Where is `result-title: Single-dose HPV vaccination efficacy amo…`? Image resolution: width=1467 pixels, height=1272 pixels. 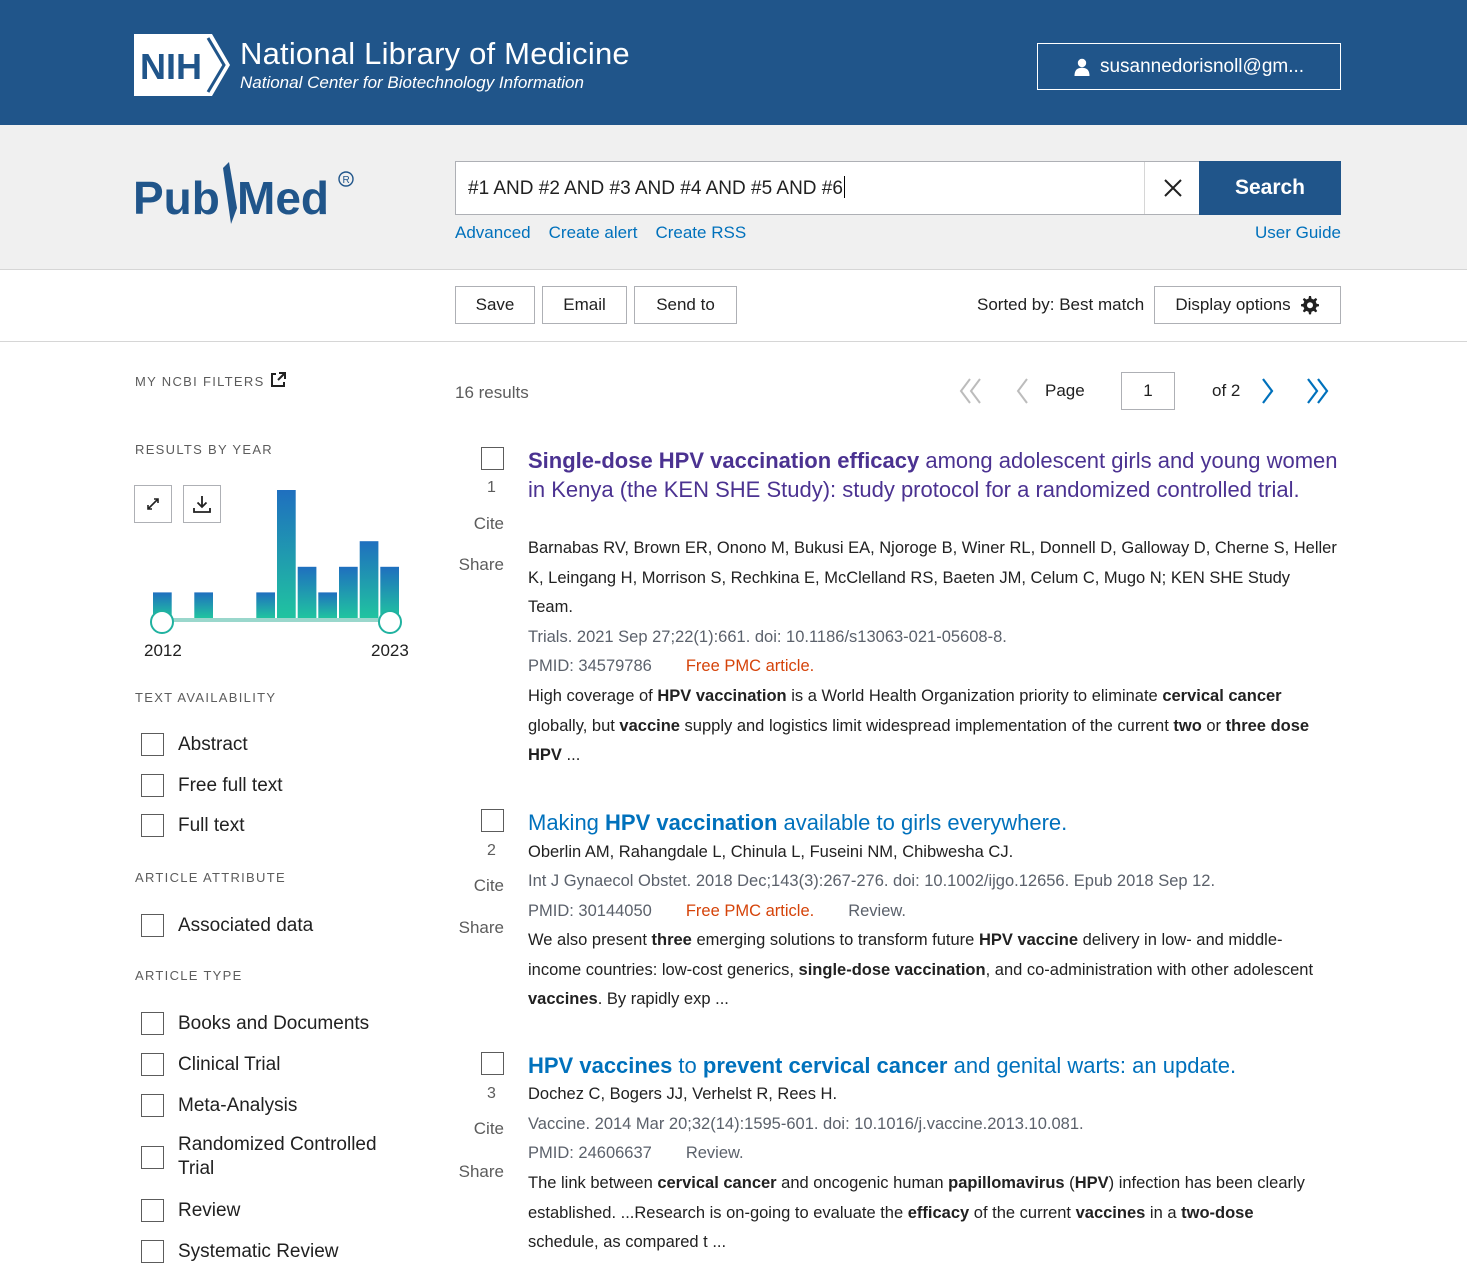
result-title: Single-dose HPV vaccination efficacy amo… is located at coordinates (933, 475).